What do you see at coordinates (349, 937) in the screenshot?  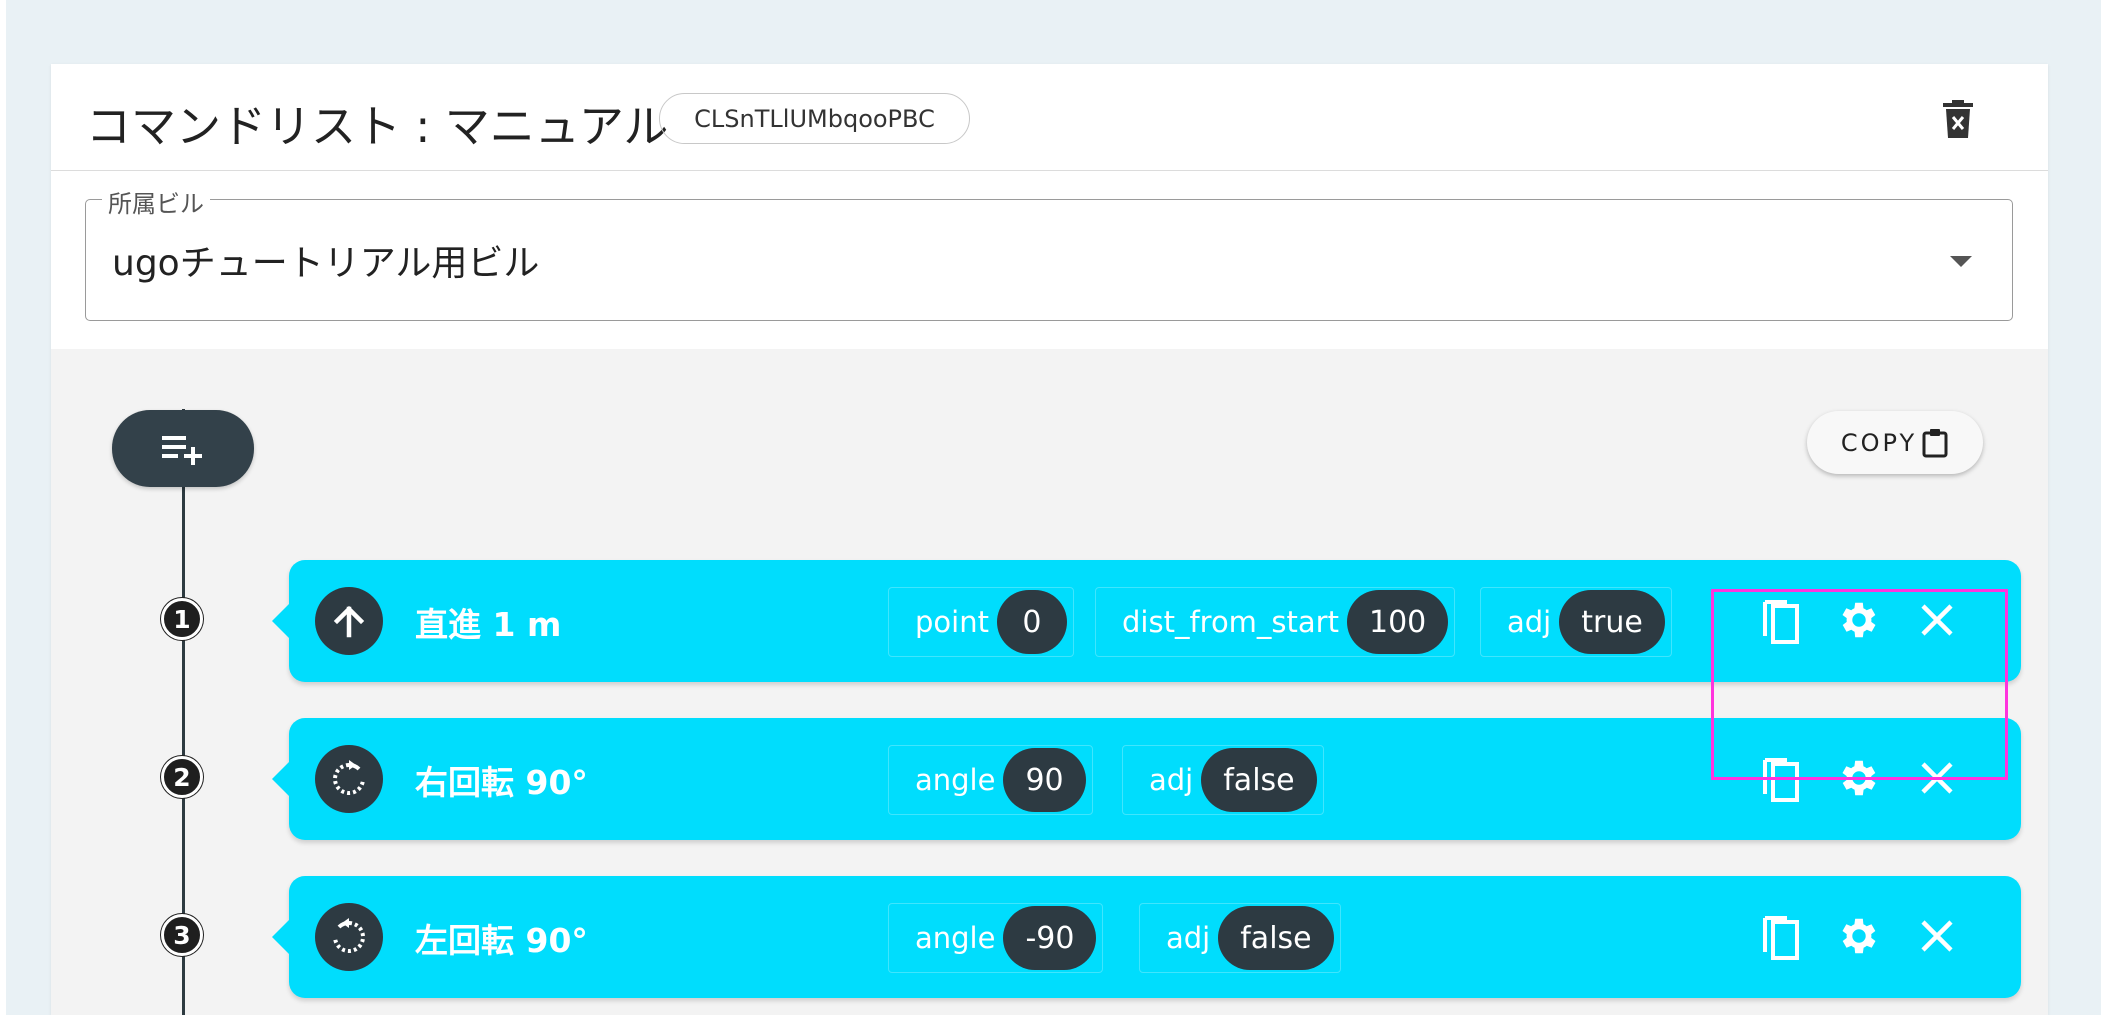 I see `rotate-left-icon` at bounding box center [349, 937].